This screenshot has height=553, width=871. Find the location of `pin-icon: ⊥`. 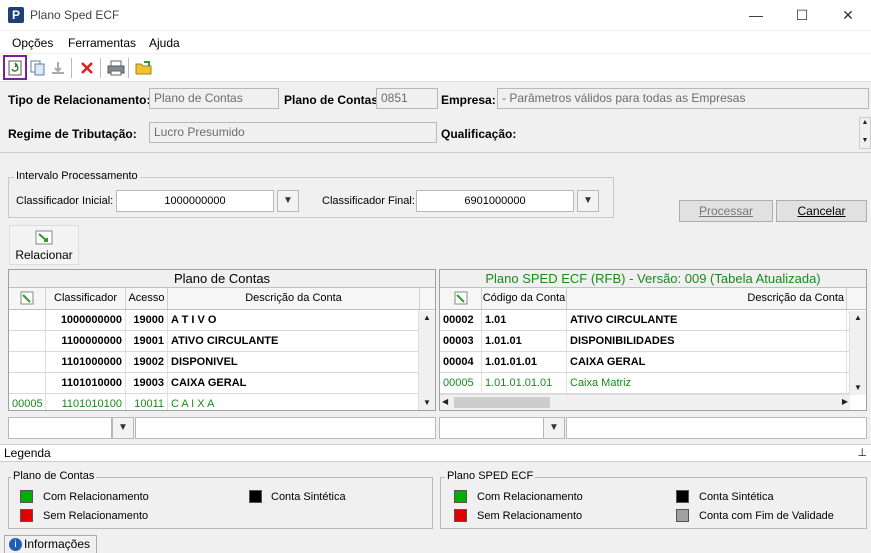

pin-icon: ⊥ is located at coordinates (862, 452).